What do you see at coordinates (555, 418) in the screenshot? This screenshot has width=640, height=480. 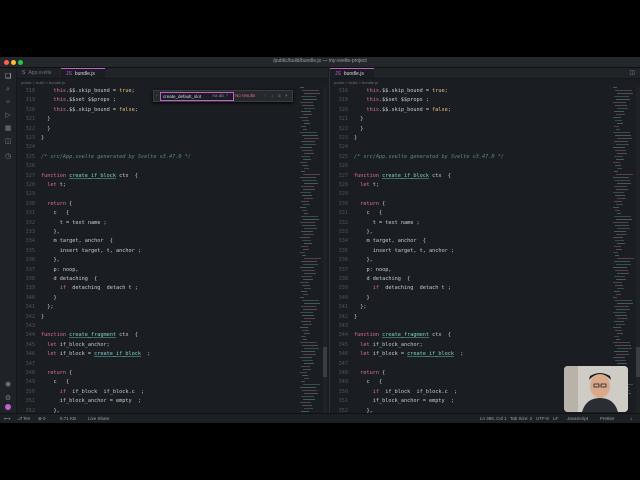 I see `end-of-line: LF` at bounding box center [555, 418].